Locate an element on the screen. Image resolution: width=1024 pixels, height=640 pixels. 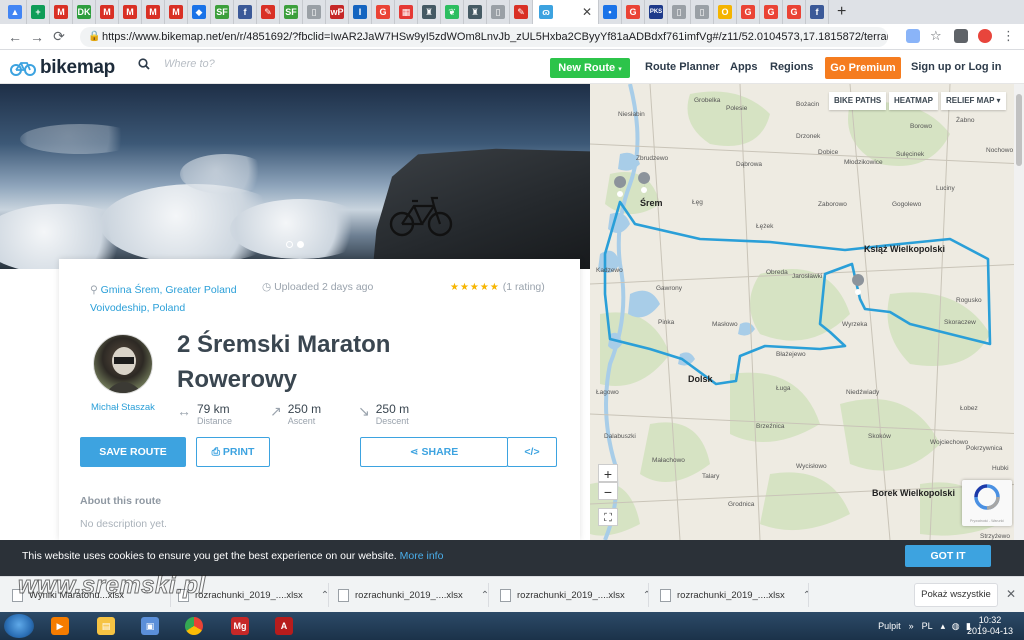
author-name: Michał Staszak is located at coordinates (123, 407).